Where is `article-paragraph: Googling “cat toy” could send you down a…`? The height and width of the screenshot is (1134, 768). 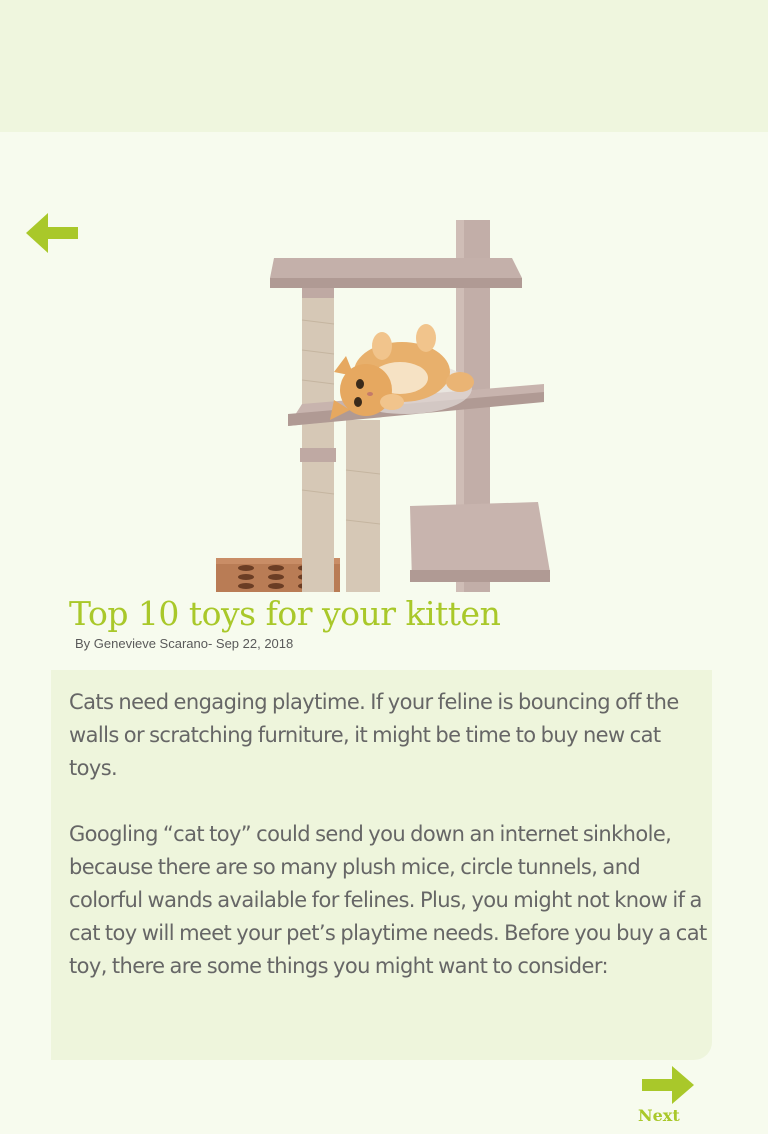 article-paragraph: Googling “cat toy” could send you down a… is located at coordinates (388, 900).